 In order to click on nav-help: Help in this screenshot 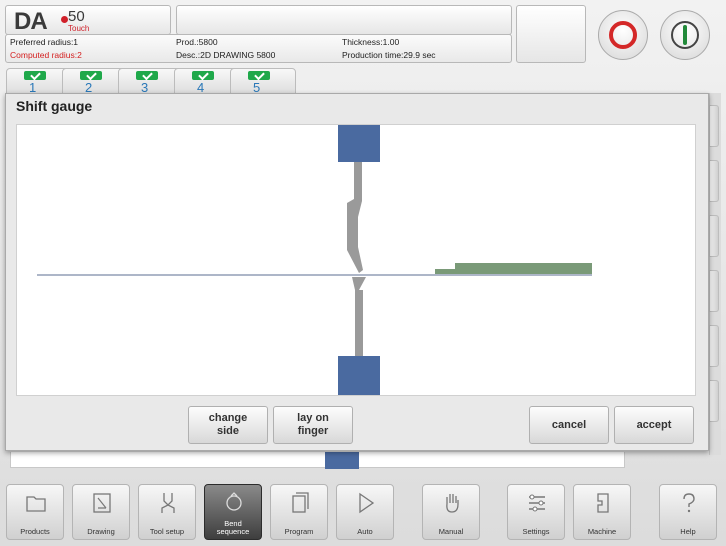, I will do `click(688, 512)`.